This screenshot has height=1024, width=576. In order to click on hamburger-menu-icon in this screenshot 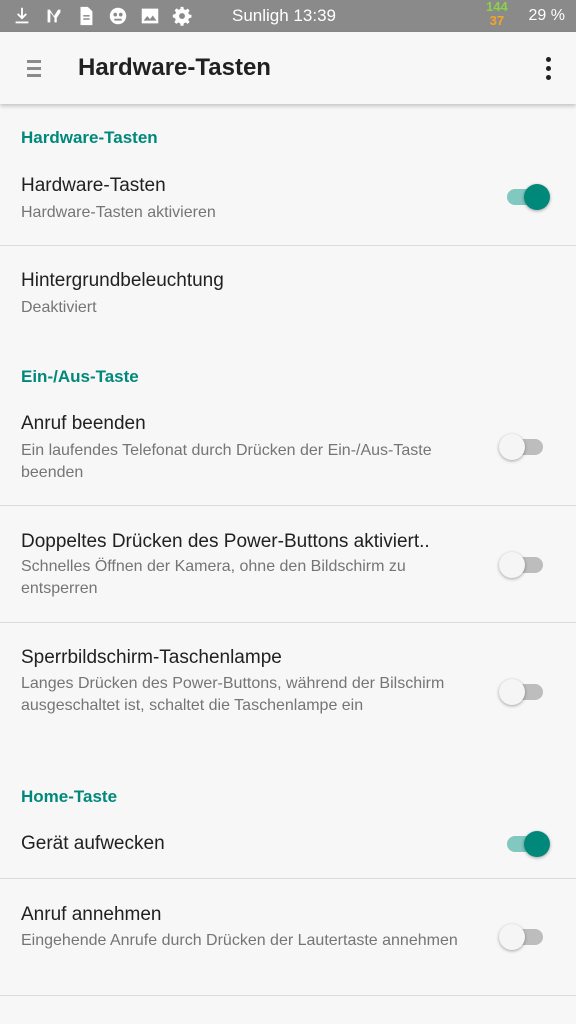, I will do `click(34, 68)`.